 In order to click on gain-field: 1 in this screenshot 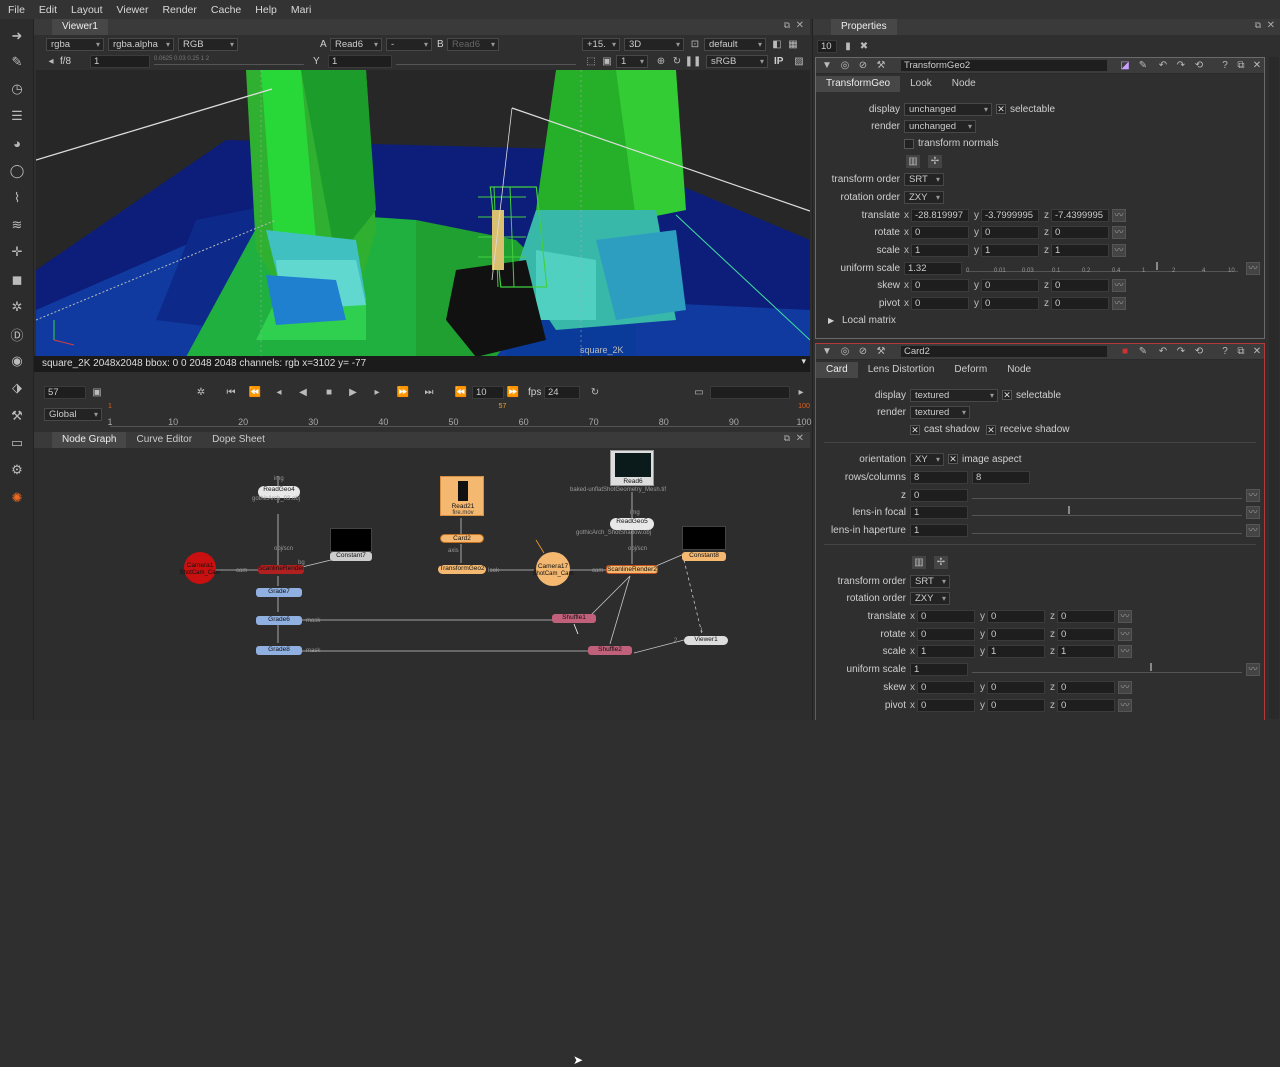, I will do `click(120, 61)`.